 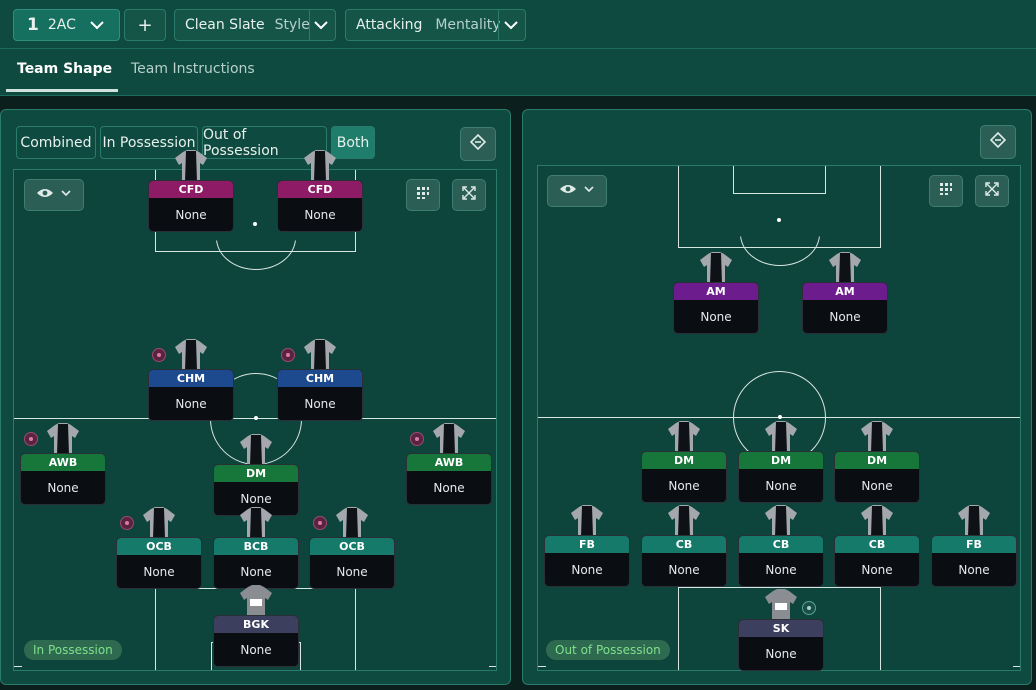 I want to click on player-role-card: BGK None, so click(x=256, y=641).